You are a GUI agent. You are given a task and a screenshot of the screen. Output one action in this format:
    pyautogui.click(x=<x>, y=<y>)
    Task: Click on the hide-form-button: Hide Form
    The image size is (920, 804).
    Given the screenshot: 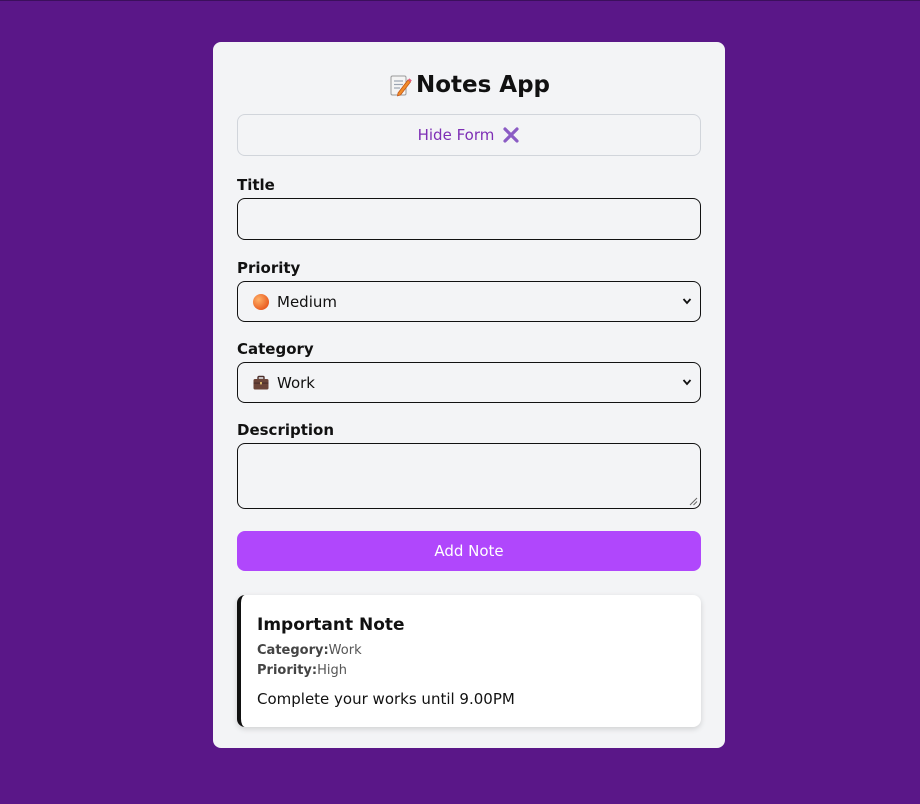 What is the action you would take?
    pyautogui.click(x=469, y=135)
    